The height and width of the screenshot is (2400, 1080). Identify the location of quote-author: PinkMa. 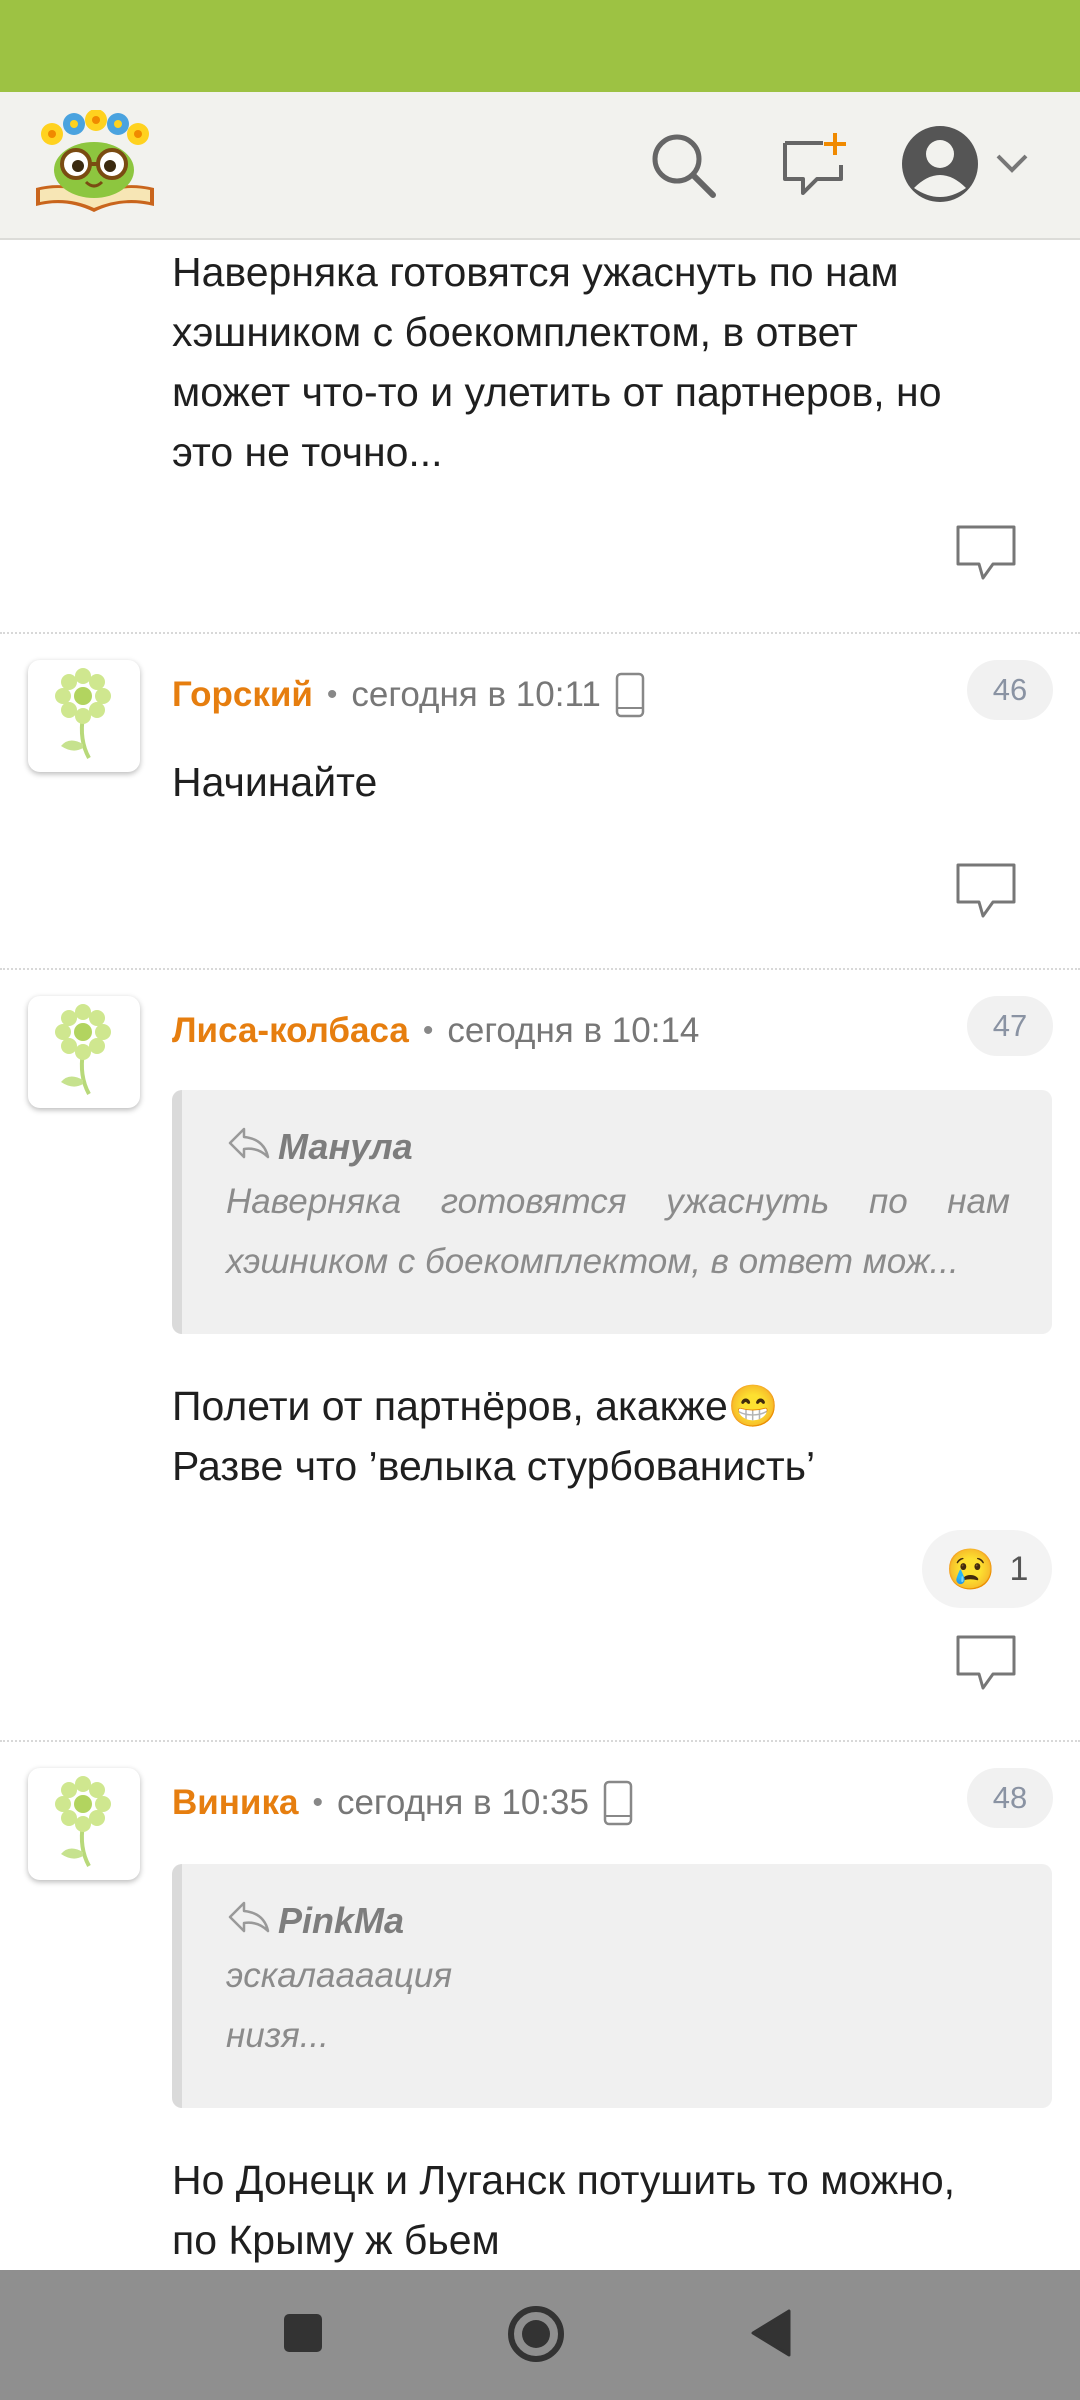
(341, 1920).